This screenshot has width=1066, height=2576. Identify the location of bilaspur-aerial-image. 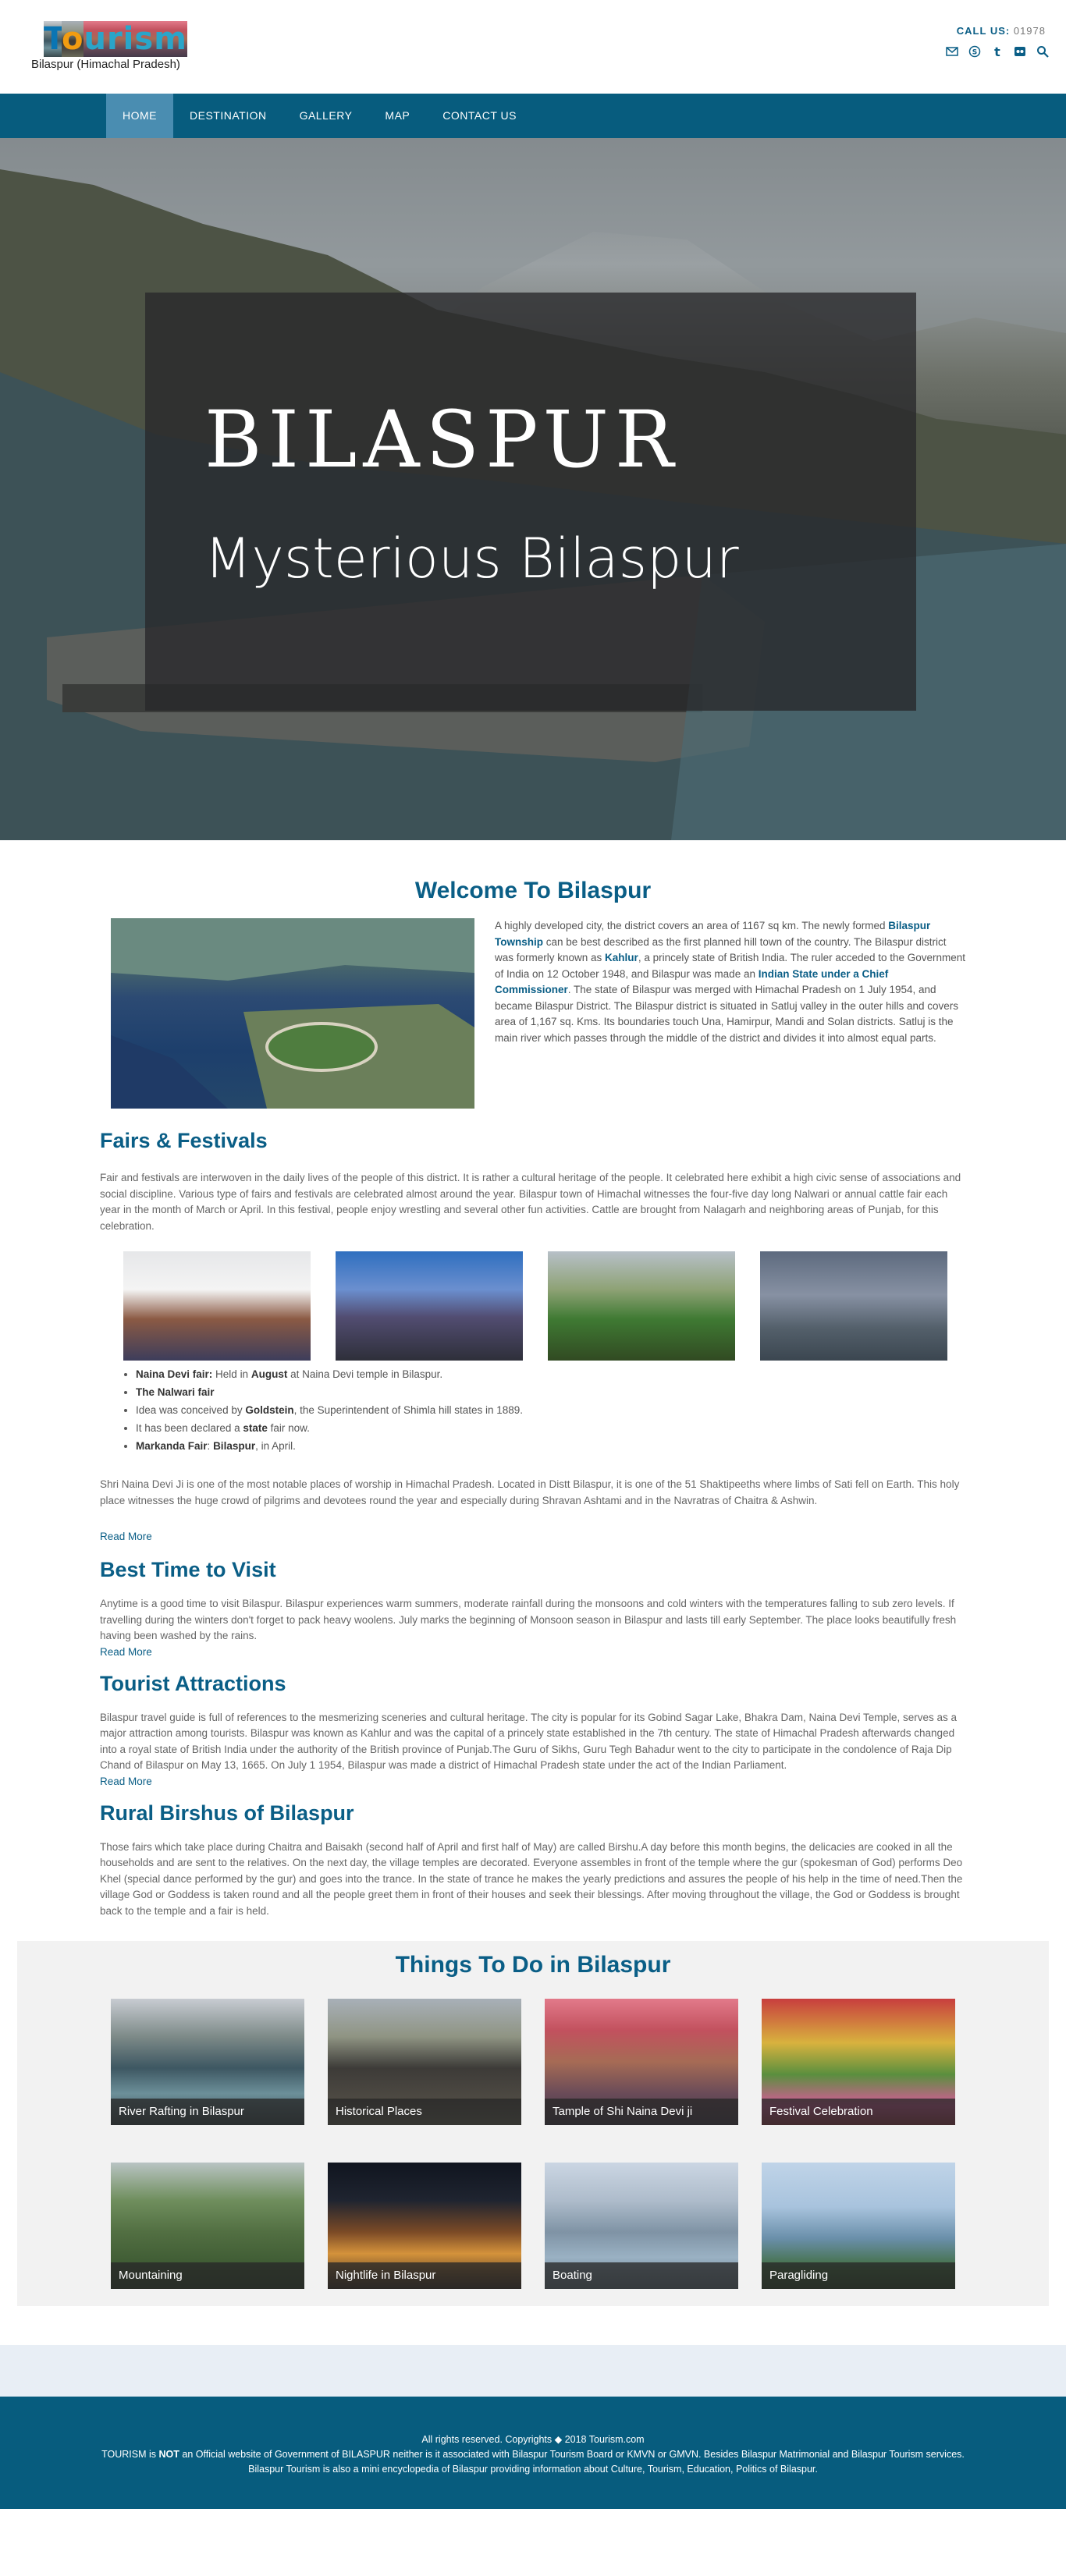
(292, 1013).